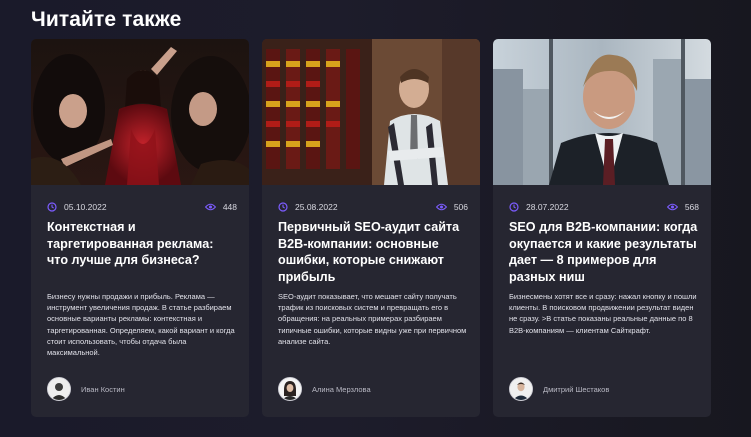  I want to click on author-name: Дмитрий Шестаков, so click(576, 389).